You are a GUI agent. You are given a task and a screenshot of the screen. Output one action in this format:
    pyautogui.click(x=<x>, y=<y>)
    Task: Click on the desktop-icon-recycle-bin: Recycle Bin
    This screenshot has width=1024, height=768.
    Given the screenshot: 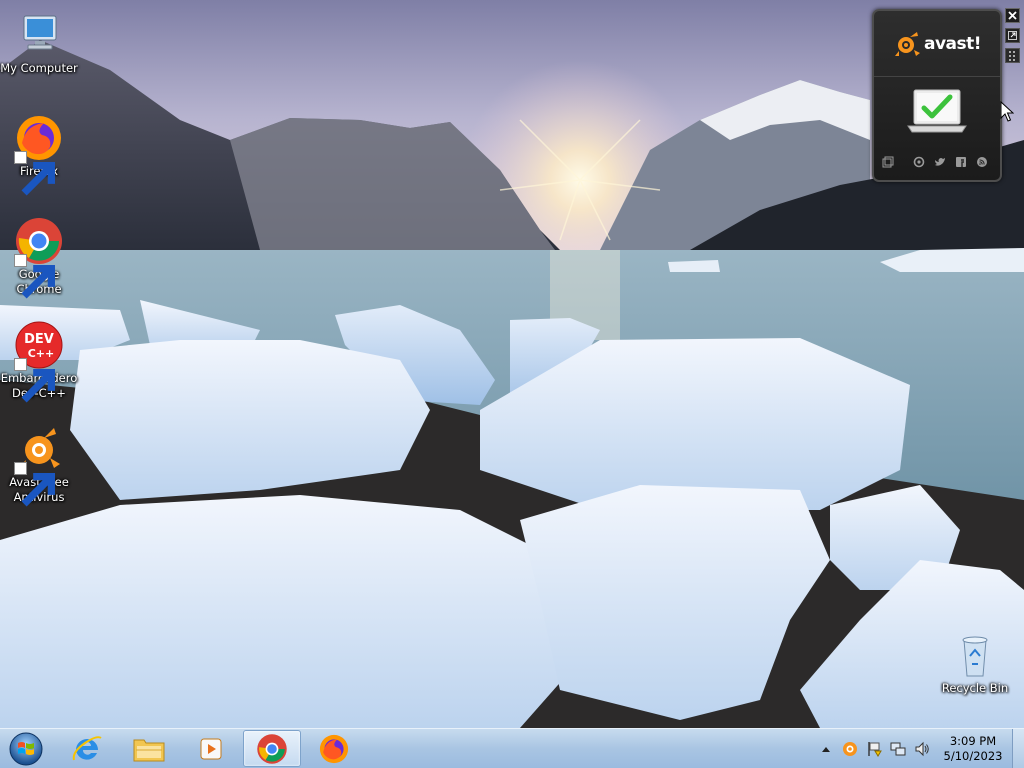 What is the action you would take?
    pyautogui.click(x=975, y=663)
    